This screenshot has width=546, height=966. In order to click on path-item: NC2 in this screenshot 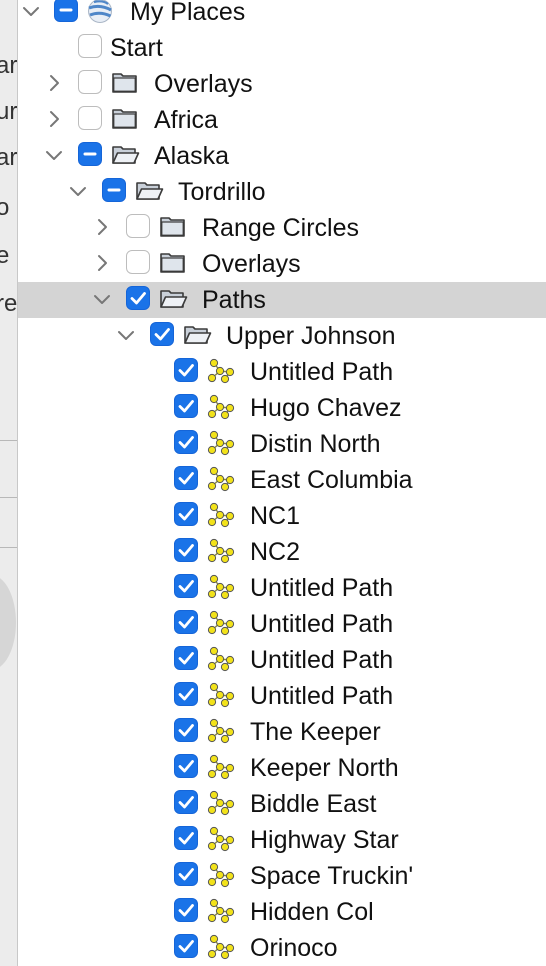, I will do `click(282, 552)`.